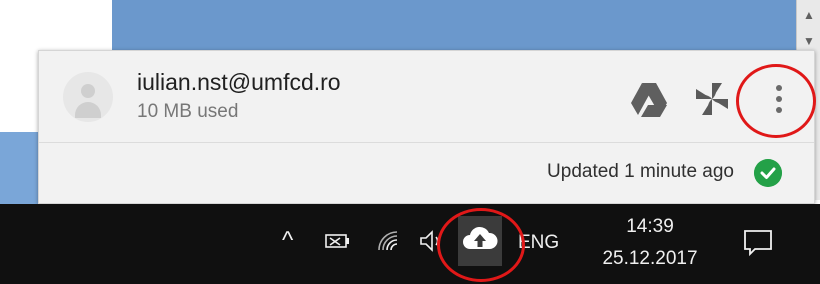  I want to click on google-photos-button, so click(712, 99).